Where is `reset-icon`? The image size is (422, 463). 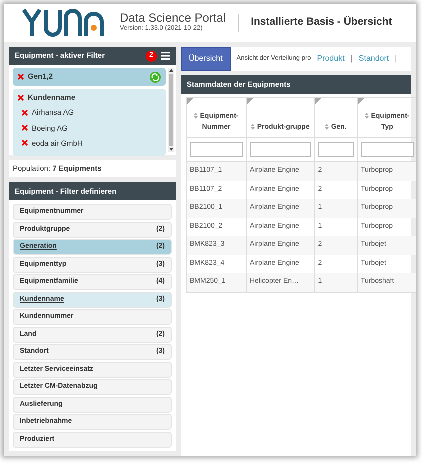 reset-icon is located at coordinates (155, 77).